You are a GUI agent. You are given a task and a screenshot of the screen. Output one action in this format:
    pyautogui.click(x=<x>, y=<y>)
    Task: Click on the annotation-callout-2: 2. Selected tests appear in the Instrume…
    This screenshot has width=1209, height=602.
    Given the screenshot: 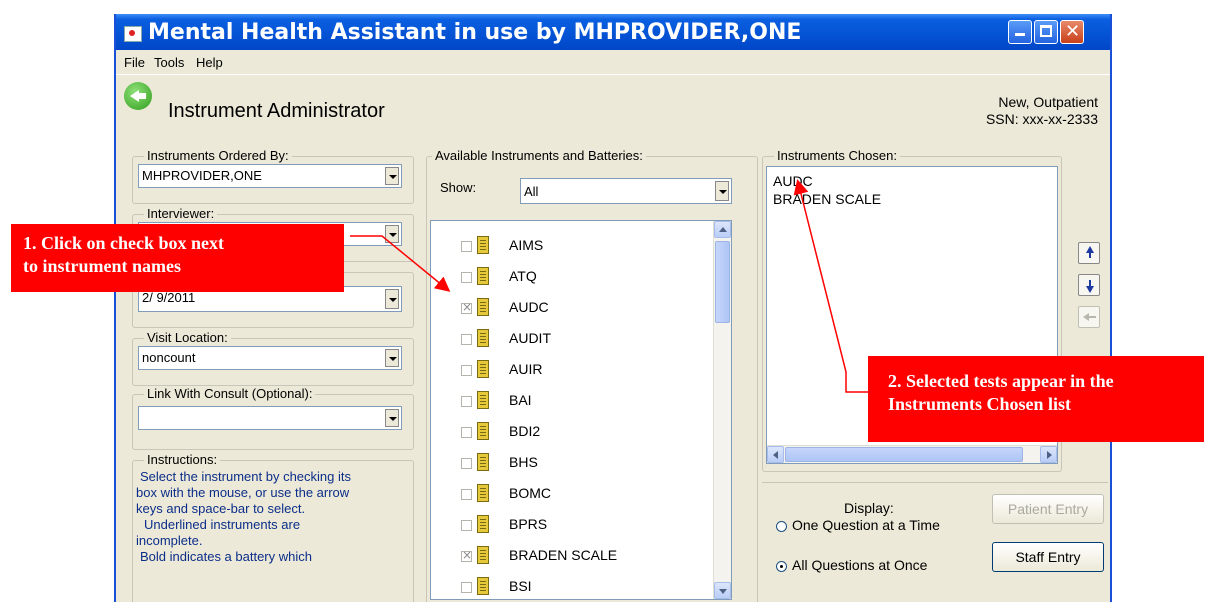 What is the action you would take?
    pyautogui.click(x=1036, y=399)
    